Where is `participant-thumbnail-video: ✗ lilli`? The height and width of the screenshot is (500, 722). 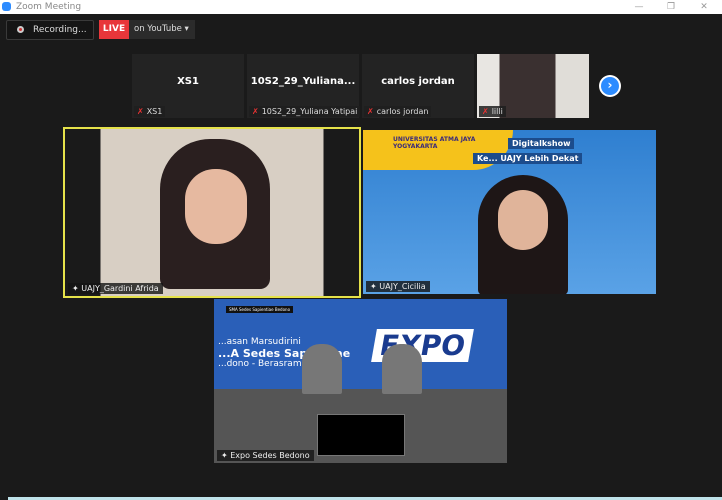 participant-thumbnail-video: ✗ lilli is located at coordinates (533, 86).